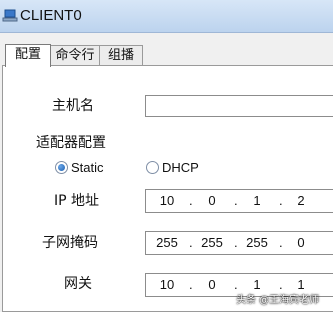  What do you see at coordinates (301, 284) in the screenshot?
I see `gateway-octet-4: 1` at bounding box center [301, 284].